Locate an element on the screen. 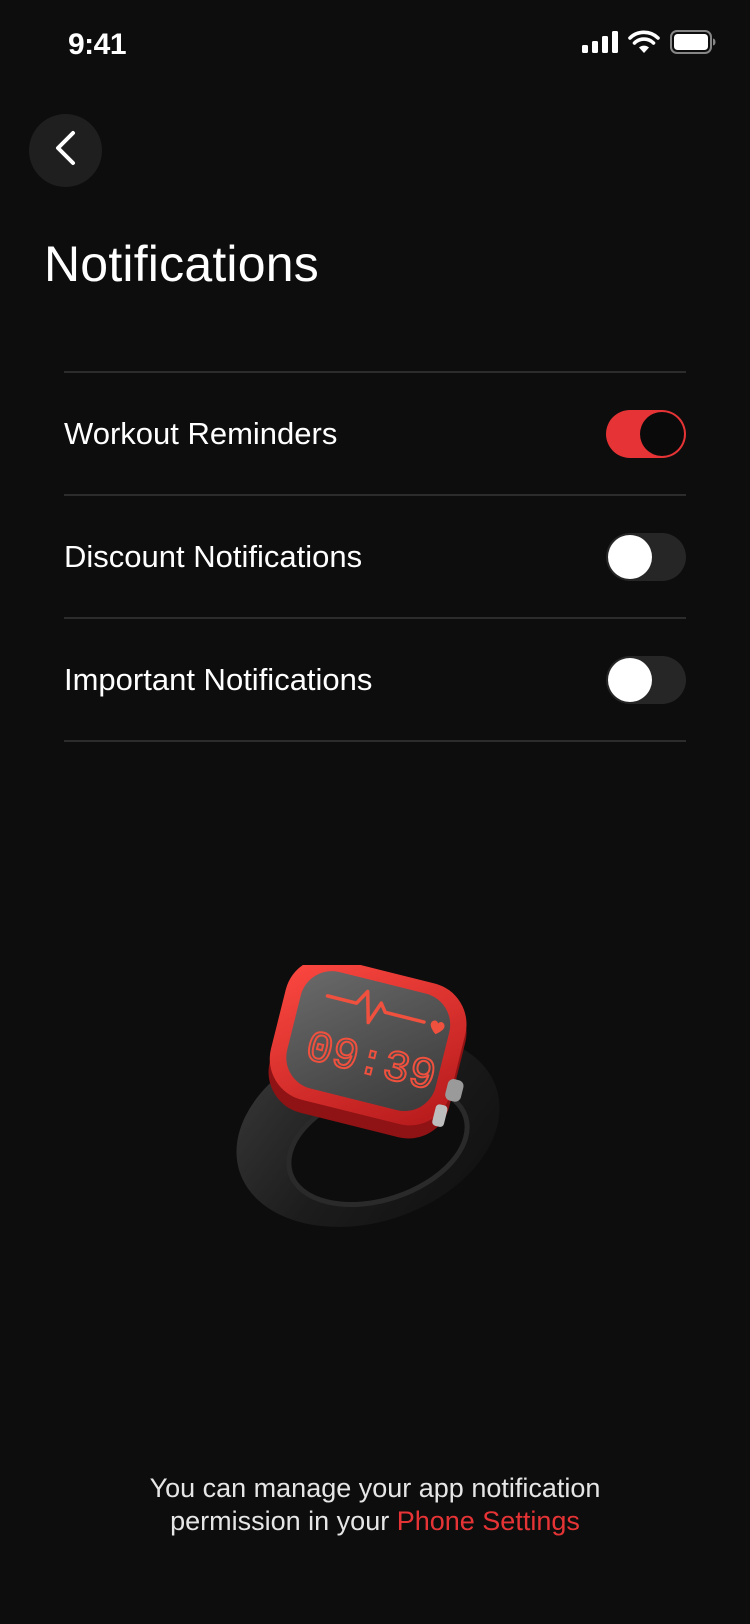 This screenshot has height=1624, width=750. setting-row-important-notifications: Important Notifications is located at coordinates (375, 680).